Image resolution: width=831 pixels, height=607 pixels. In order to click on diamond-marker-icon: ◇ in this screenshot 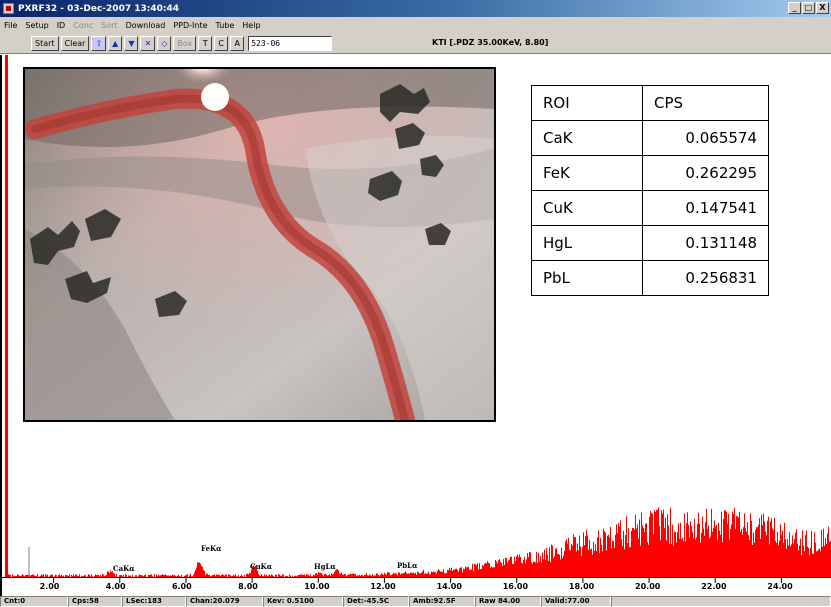, I will do `click(164, 43)`.